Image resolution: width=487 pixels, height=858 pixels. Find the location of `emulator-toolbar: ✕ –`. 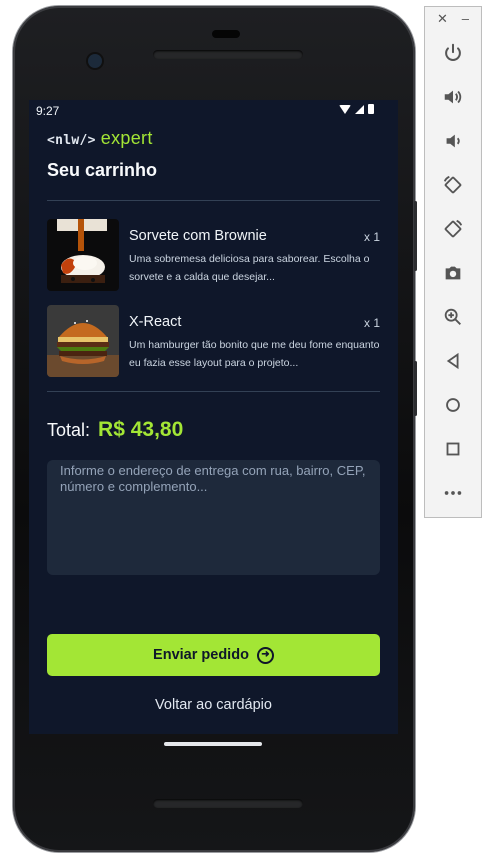

emulator-toolbar: ✕ – is located at coordinates (453, 262).